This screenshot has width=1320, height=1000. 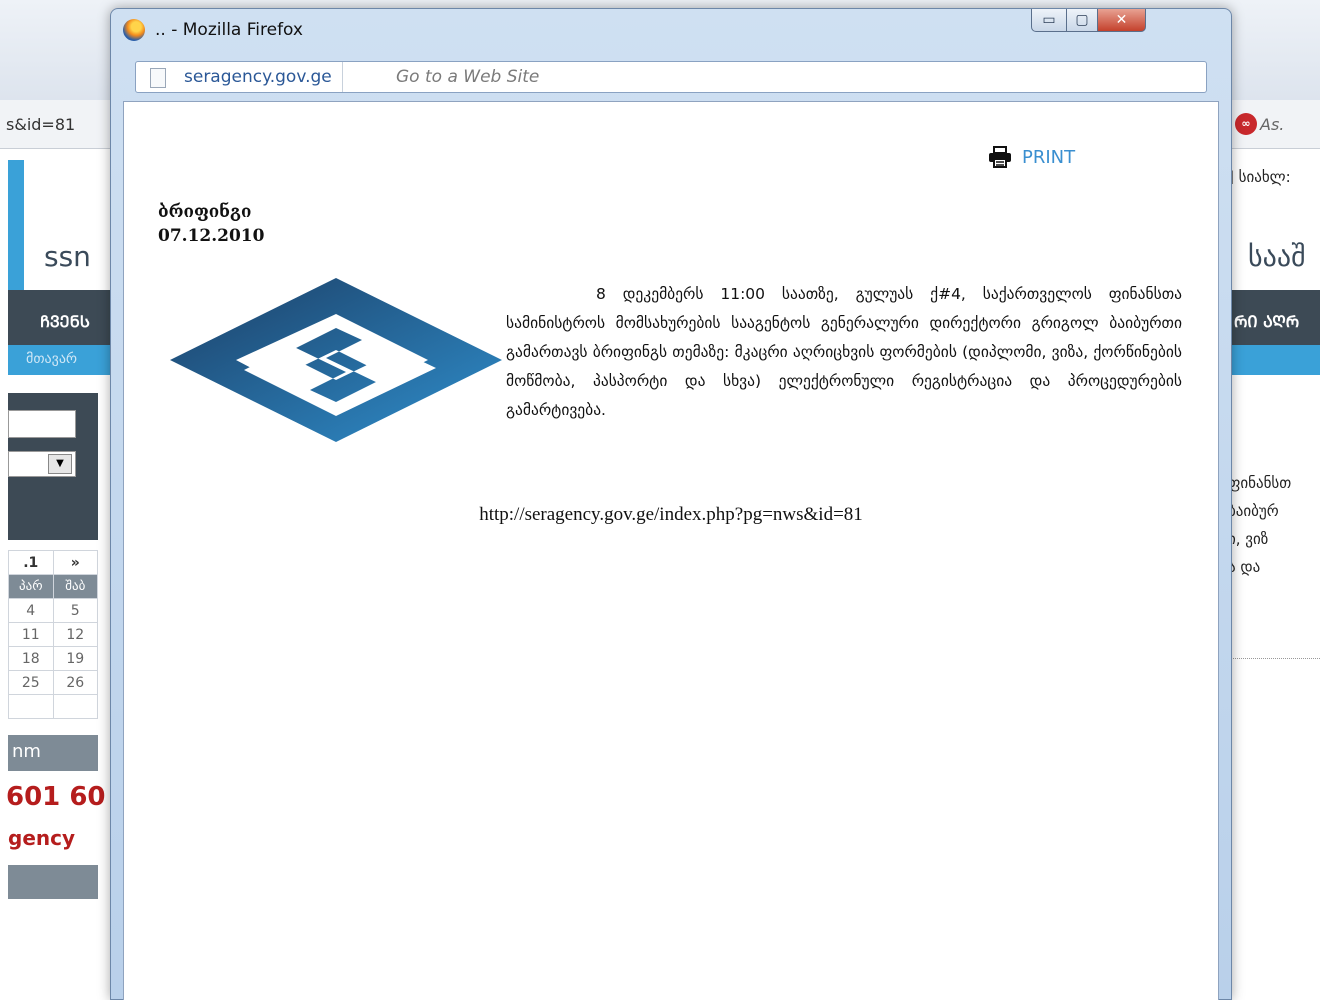 I want to click on maximize-button: ▢, so click(x=1082, y=20).